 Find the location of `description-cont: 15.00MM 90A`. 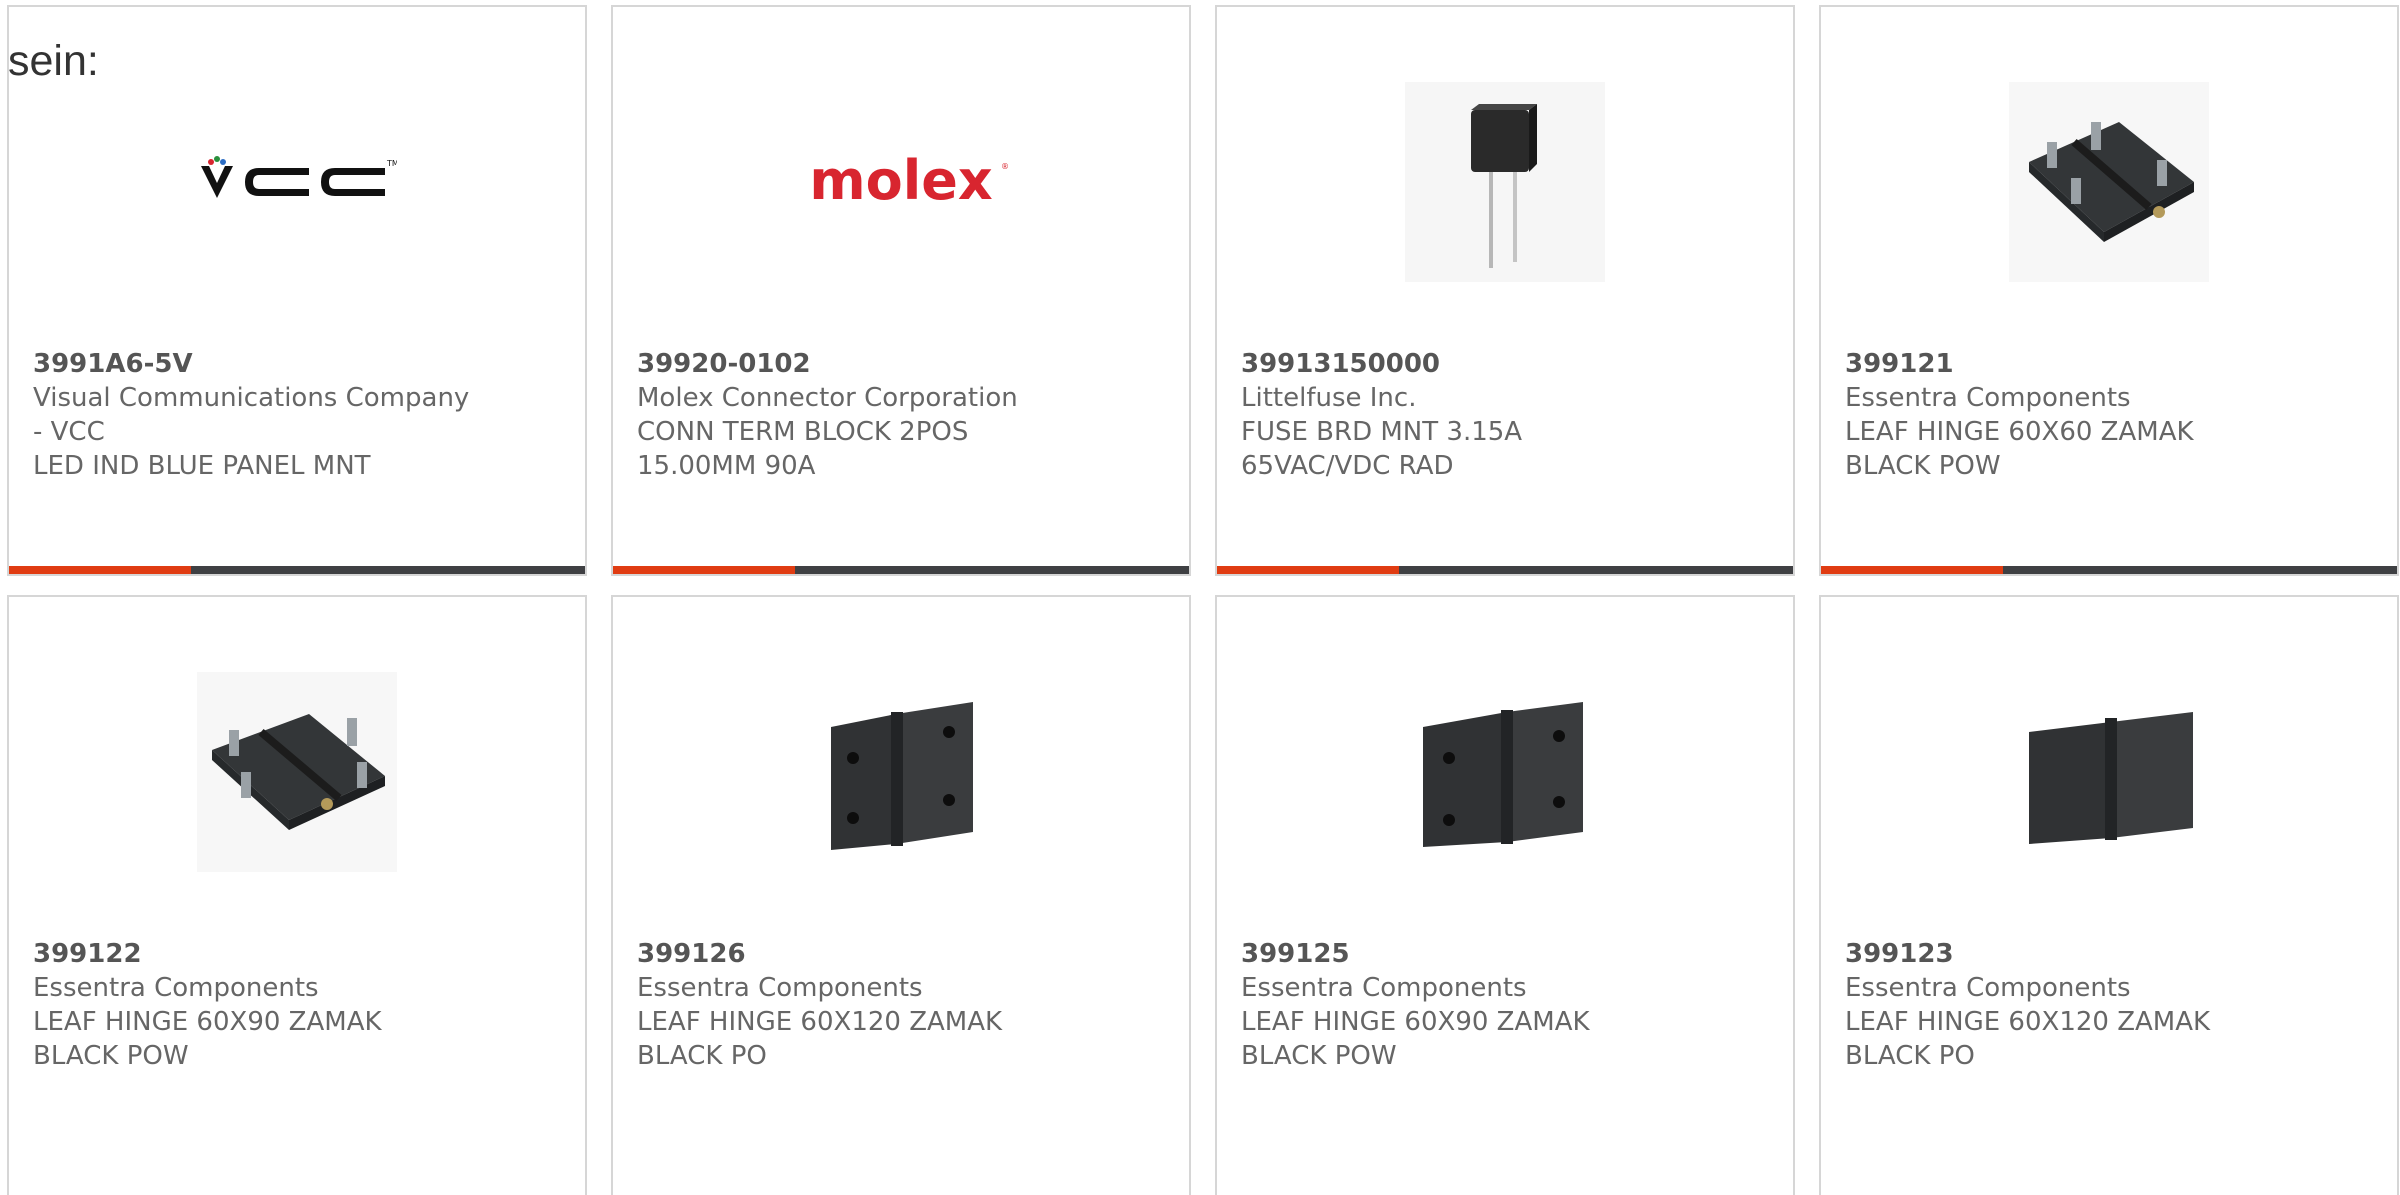

description-cont: 15.00MM 90A is located at coordinates (726, 466).